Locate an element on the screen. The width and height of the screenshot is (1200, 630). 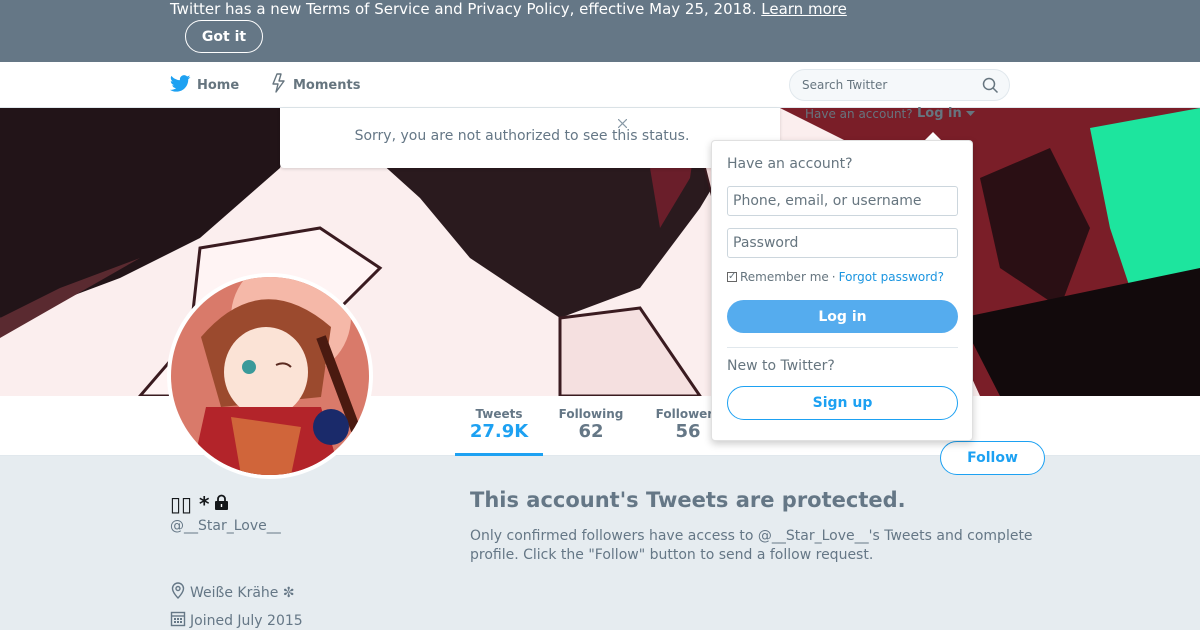
stat-tweets: Tweets 27.9K is located at coordinates (499, 426).